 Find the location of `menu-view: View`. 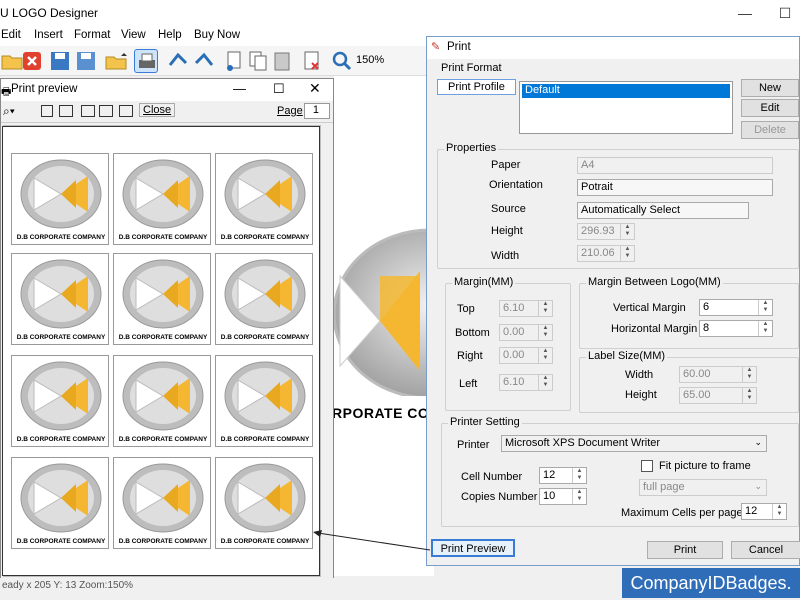

menu-view: View is located at coordinates (133, 35).